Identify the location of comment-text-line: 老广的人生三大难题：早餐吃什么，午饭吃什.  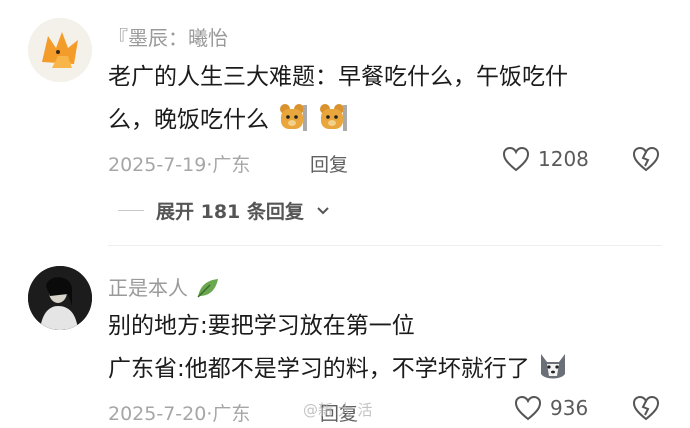
(338, 77).